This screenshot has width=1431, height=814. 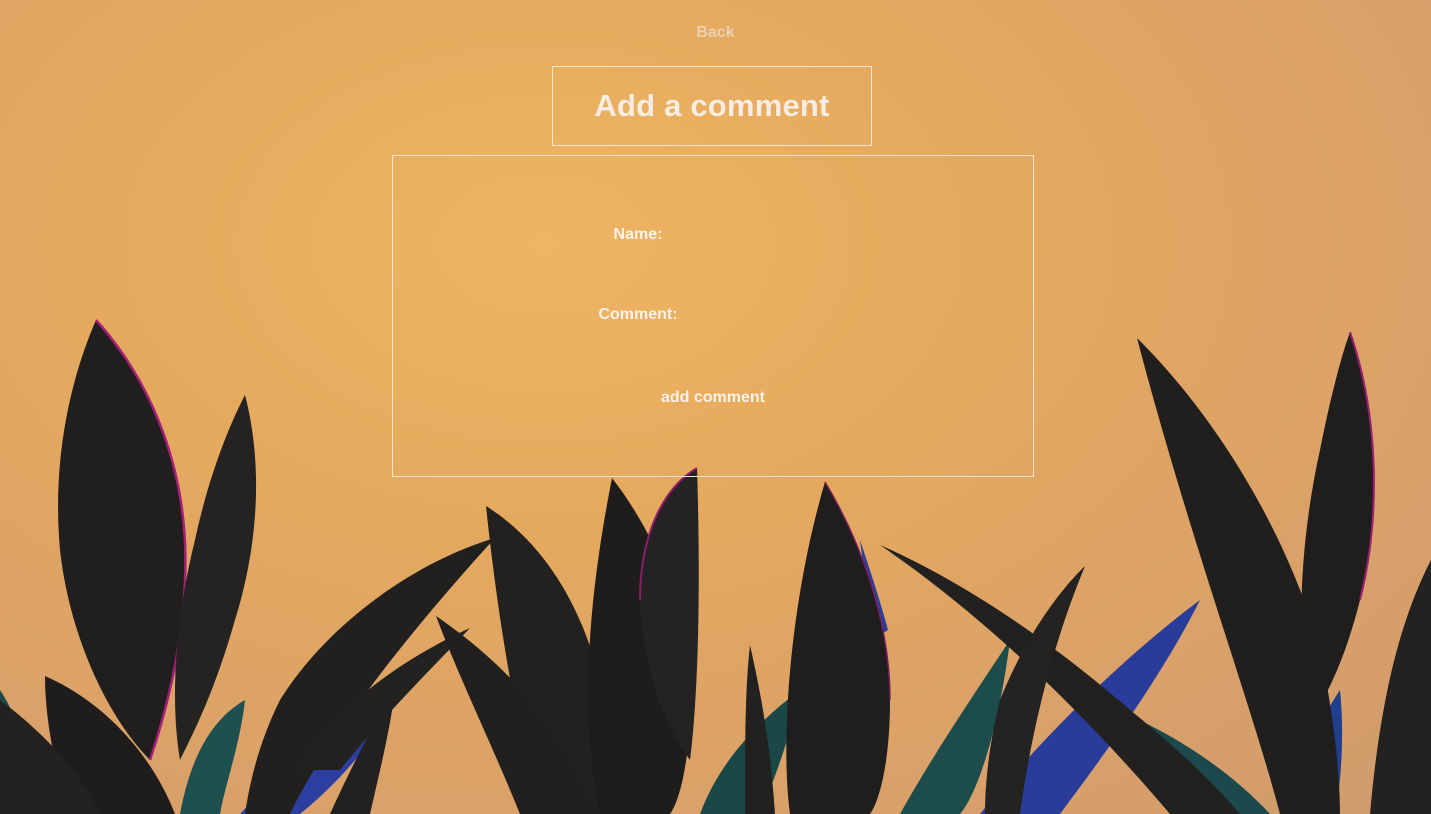 I want to click on comment-input, so click(x=837, y=316).